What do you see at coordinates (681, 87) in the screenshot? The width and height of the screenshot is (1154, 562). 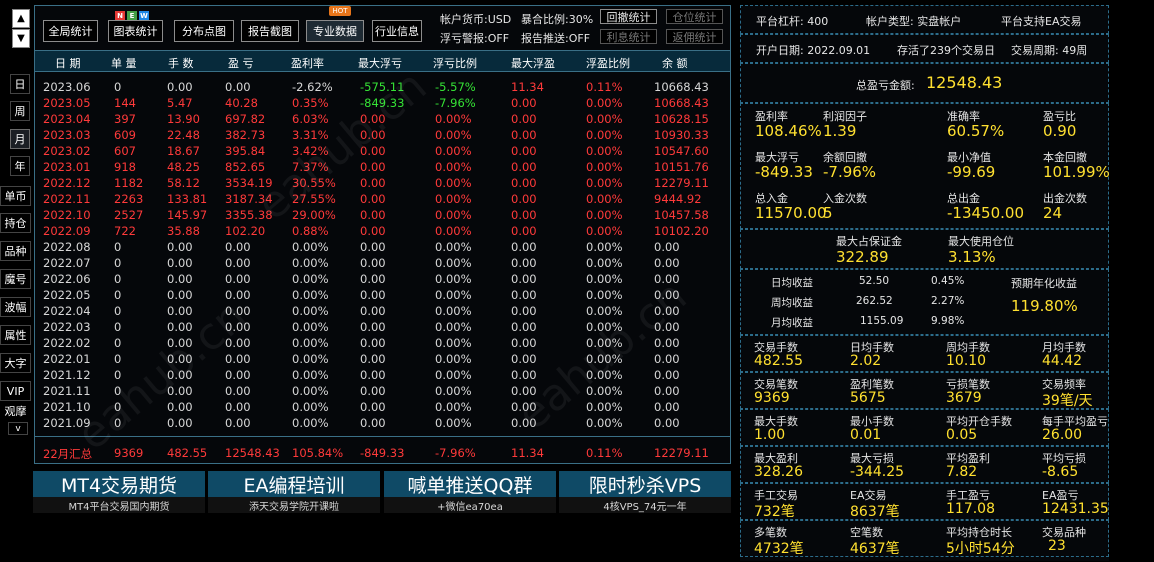 I see `cell-balance: 10668.43` at bounding box center [681, 87].